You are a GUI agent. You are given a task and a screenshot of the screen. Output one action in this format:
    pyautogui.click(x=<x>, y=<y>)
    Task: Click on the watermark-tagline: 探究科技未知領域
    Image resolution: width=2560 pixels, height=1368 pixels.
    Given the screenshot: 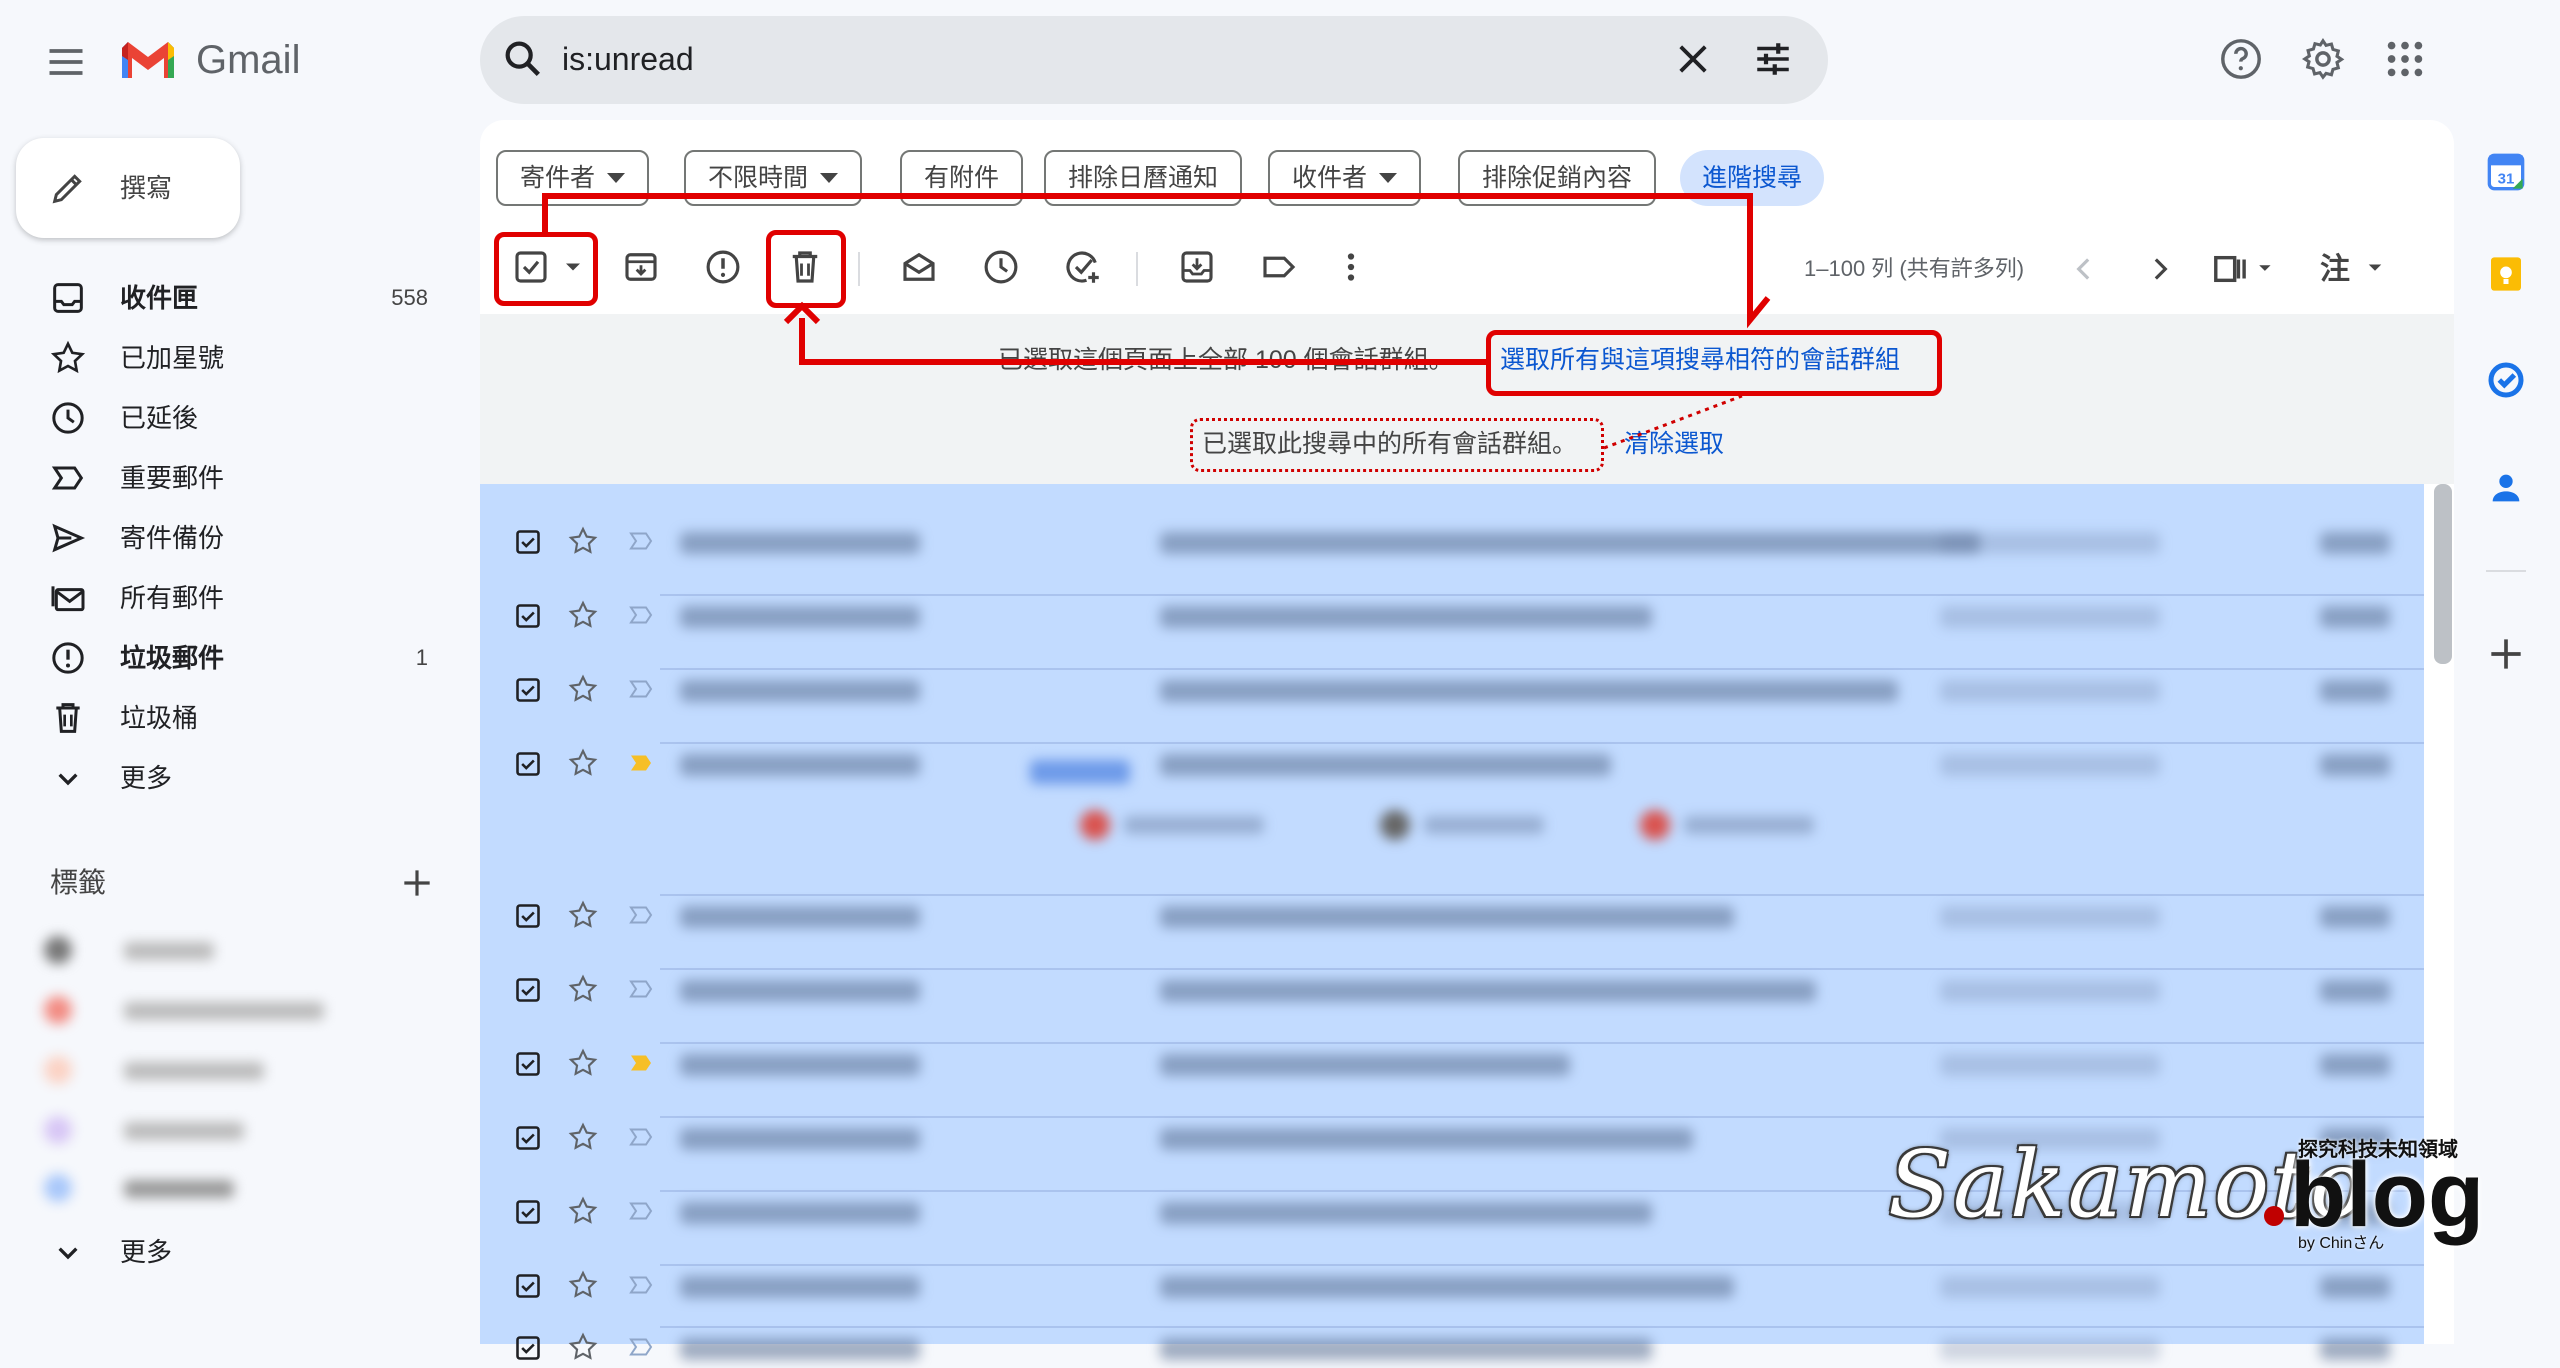 What is the action you would take?
    pyautogui.click(x=2378, y=1150)
    